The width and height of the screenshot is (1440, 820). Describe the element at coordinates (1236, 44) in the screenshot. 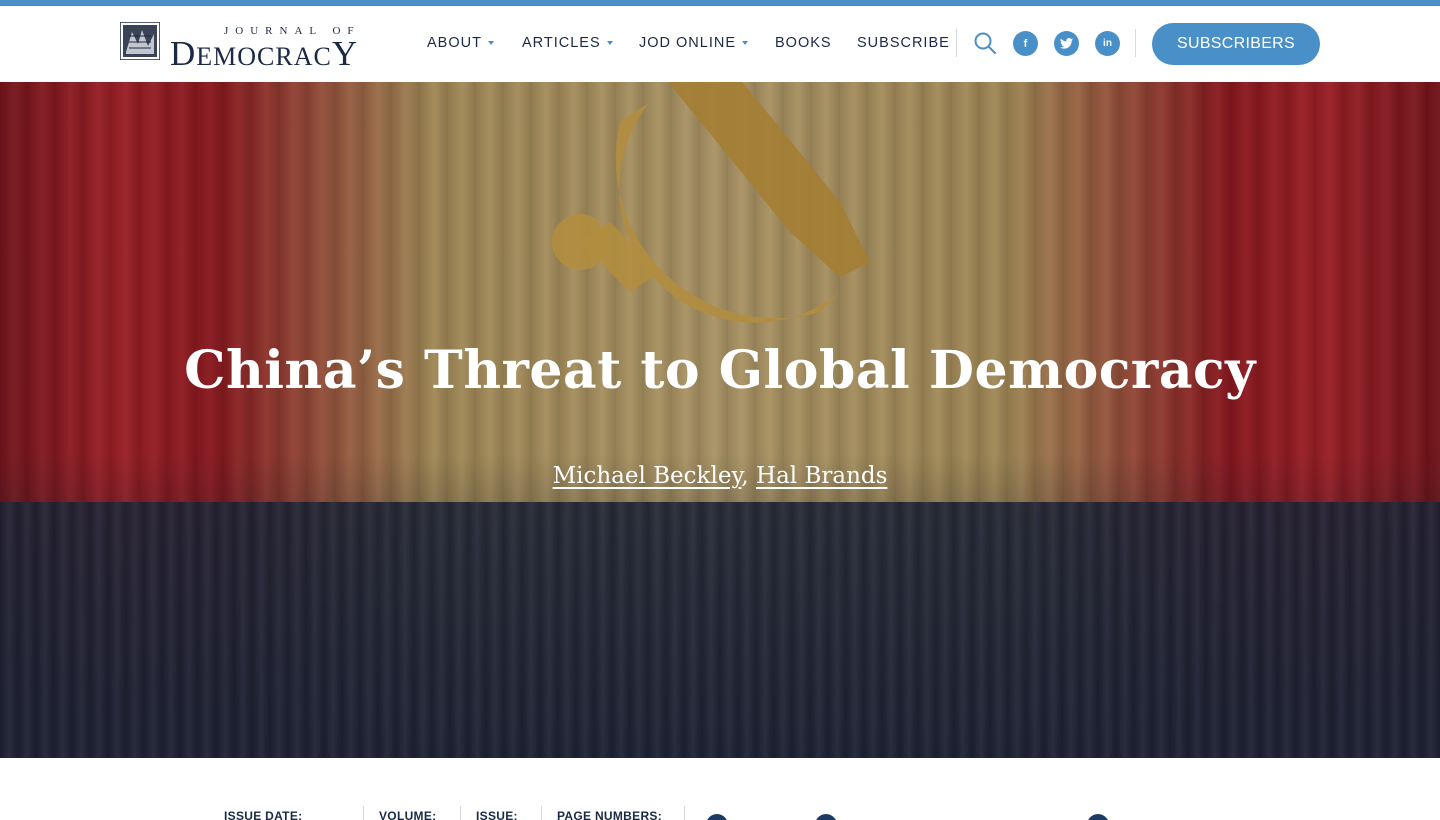

I see `subscribers-button: SUBSCRIBERS` at that location.